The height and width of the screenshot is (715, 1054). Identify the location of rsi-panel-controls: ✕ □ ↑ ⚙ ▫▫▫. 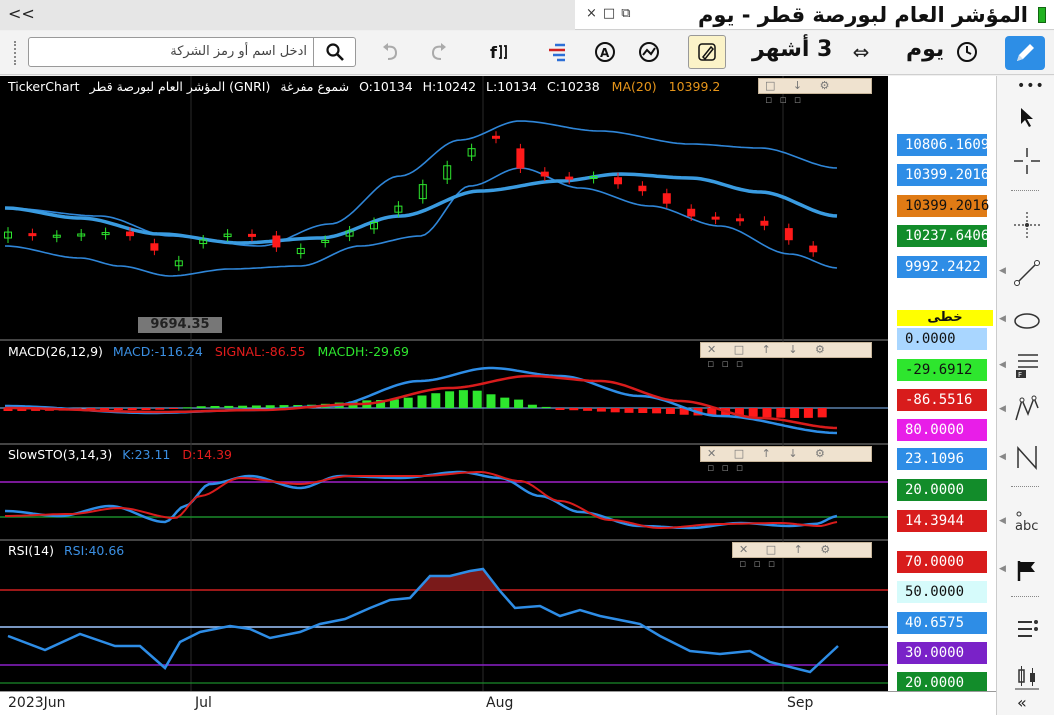
(802, 556).